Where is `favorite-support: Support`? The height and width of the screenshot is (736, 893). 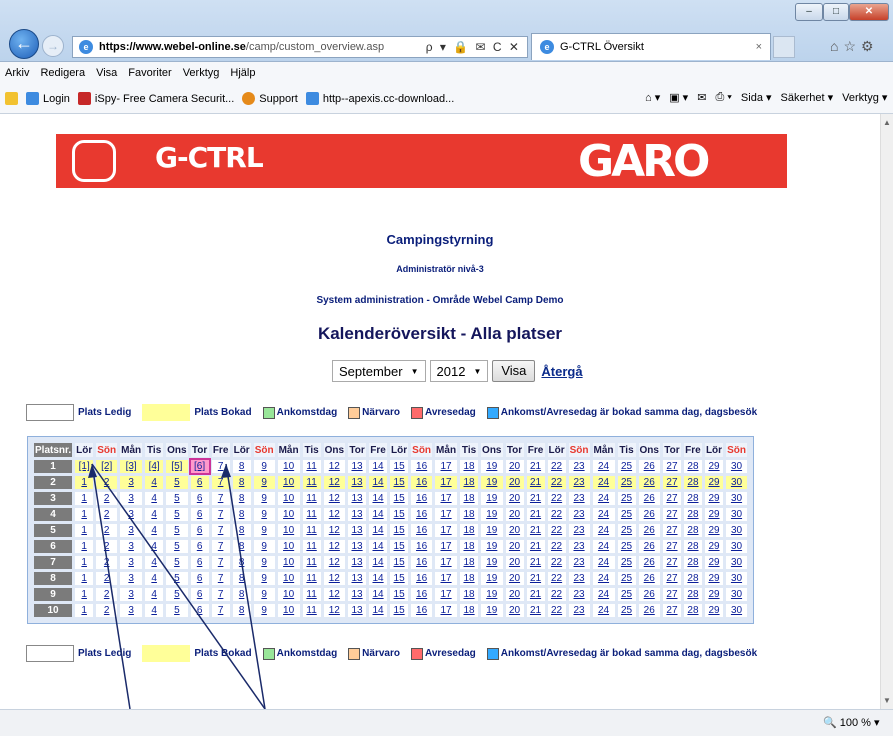
favorite-support: Support is located at coordinates (270, 98).